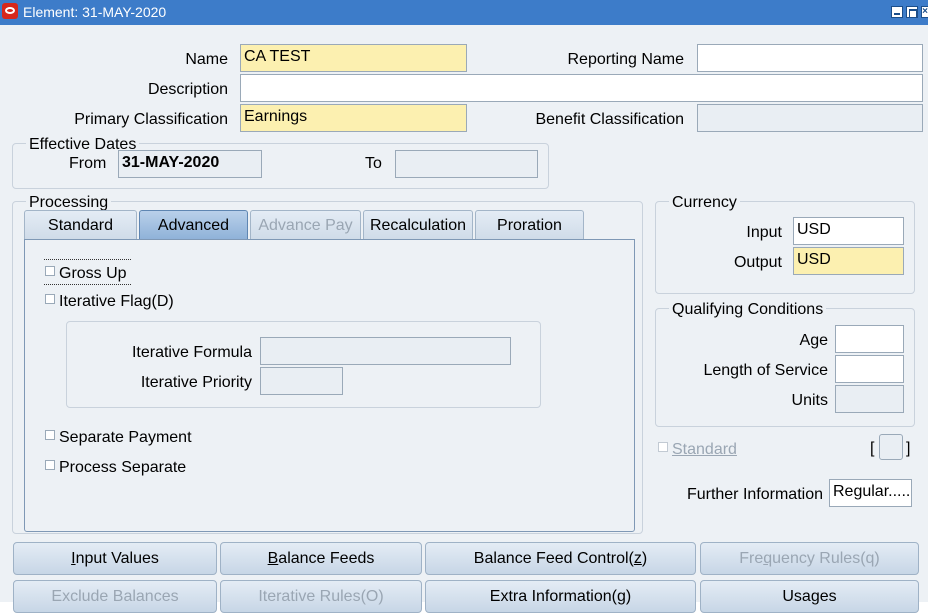 The width and height of the screenshot is (928, 613). Describe the element at coordinates (764, 232) in the screenshot. I see `currency-input-label: Input` at that location.